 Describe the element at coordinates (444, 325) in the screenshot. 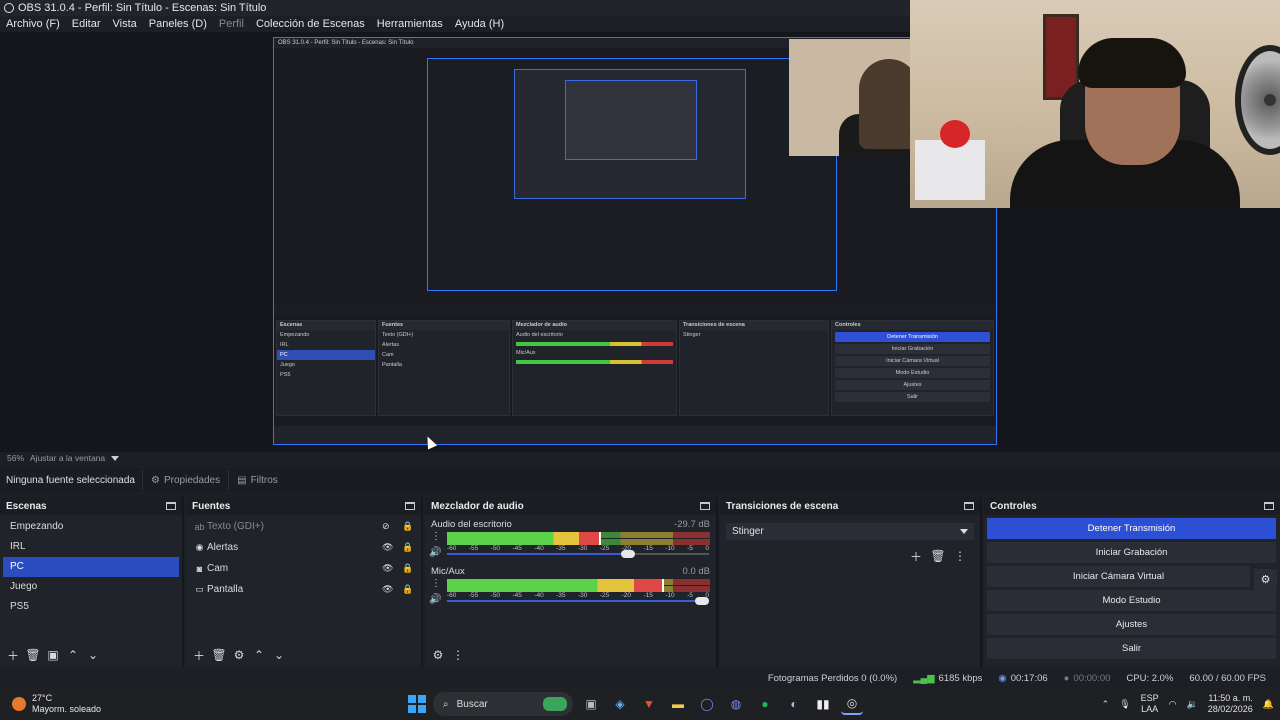

I see `nested-sources-header: Fuentes` at that location.